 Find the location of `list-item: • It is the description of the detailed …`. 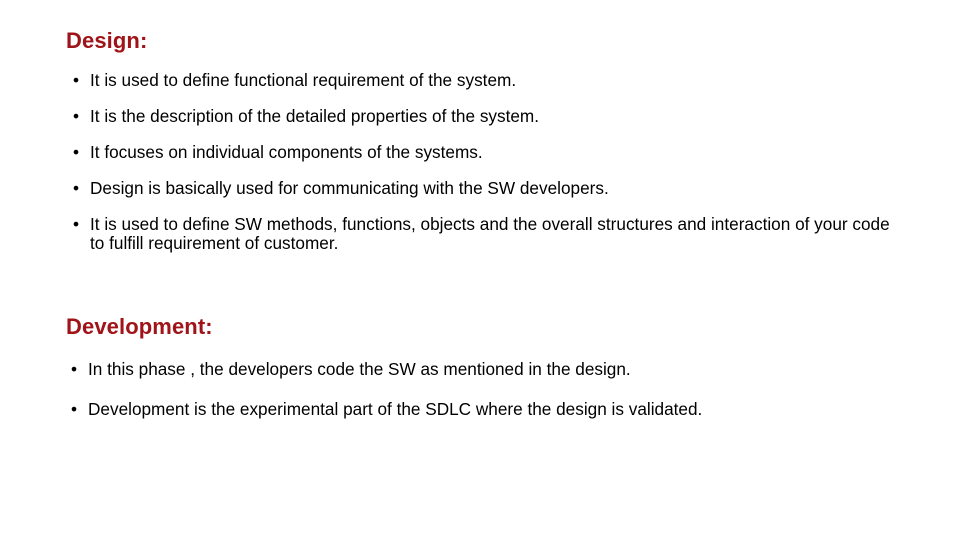

list-item: • It is the description of the detailed … is located at coordinates (481, 116).